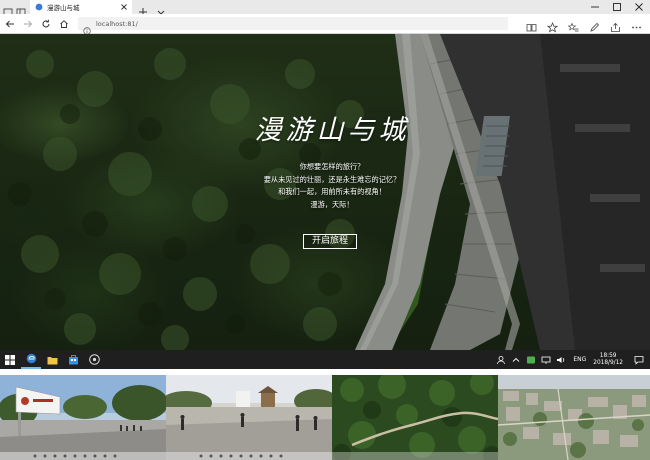 Image resolution: width=650 pixels, height=460 pixels. Describe the element at coordinates (608, 355) in the screenshot. I see `clock-time: 18:59` at that location.